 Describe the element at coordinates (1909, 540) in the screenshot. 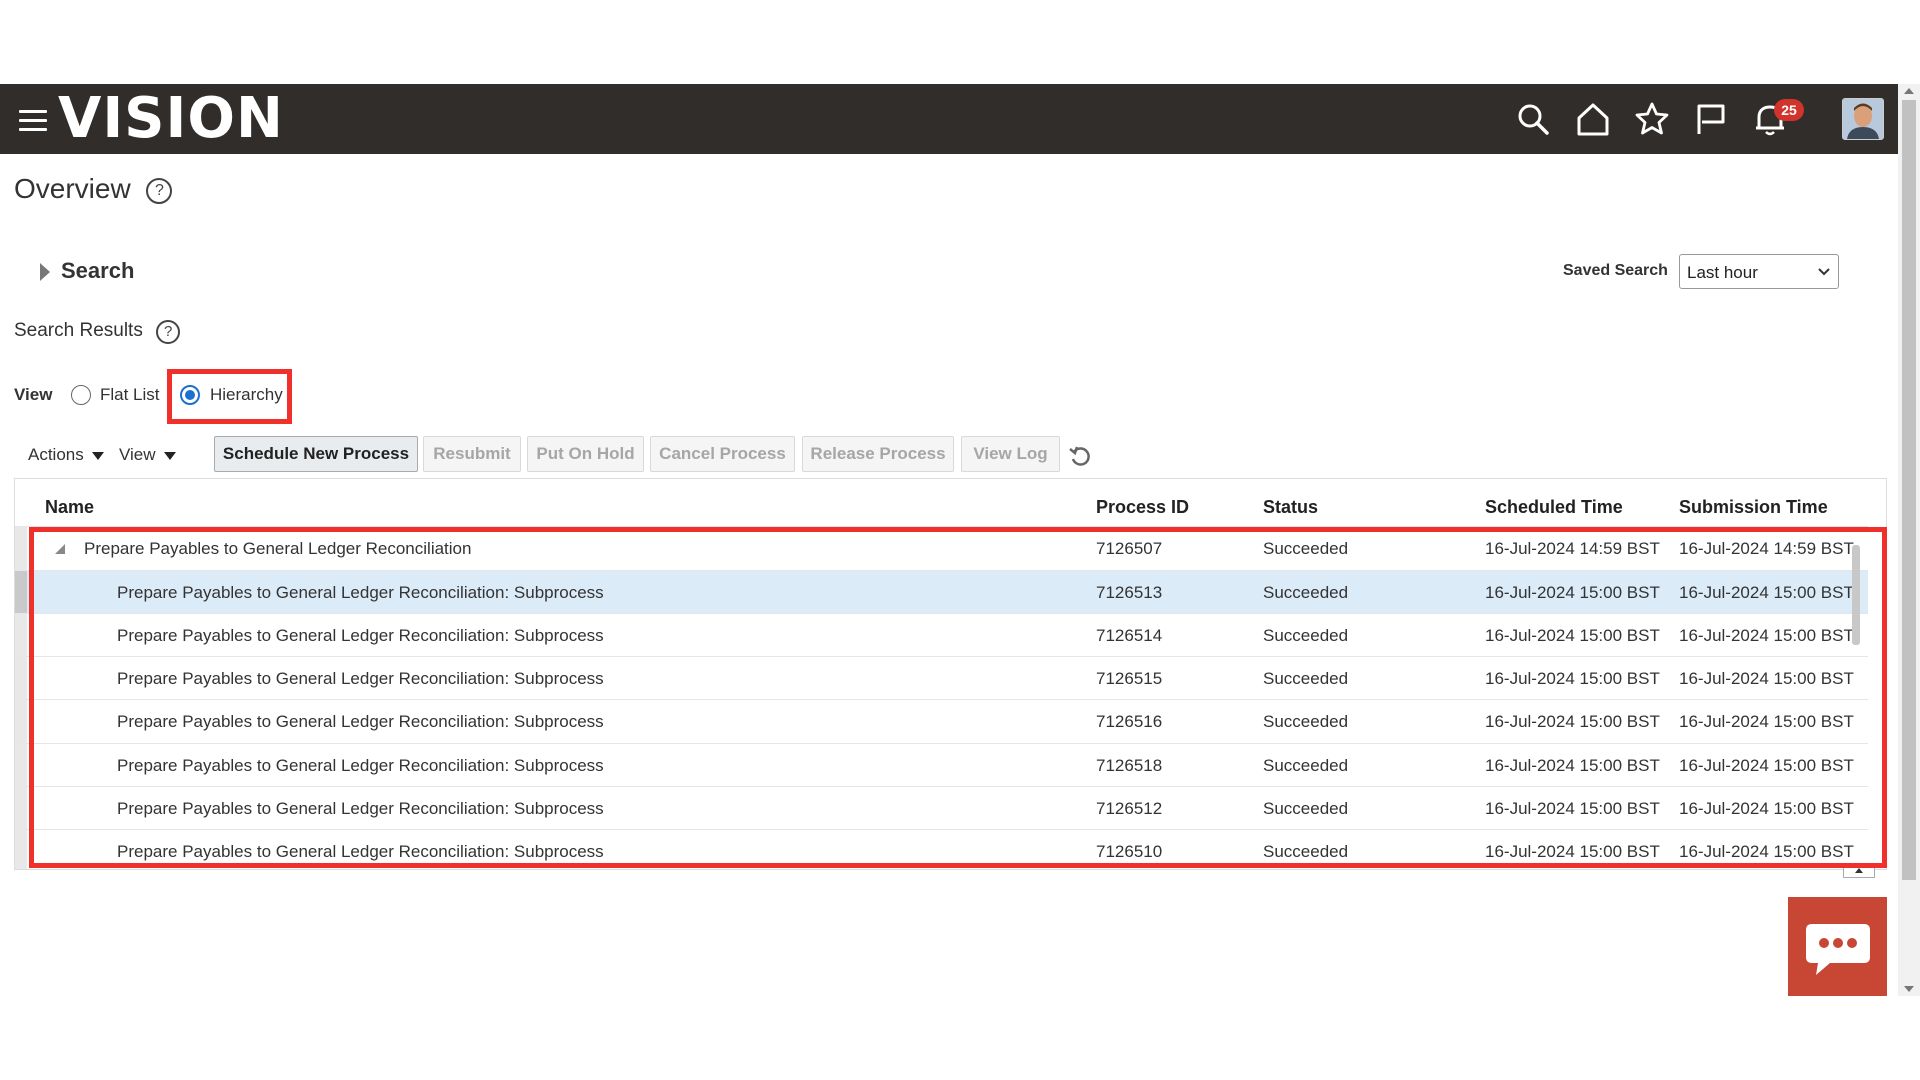

I see `page-scrollbar` at that location.